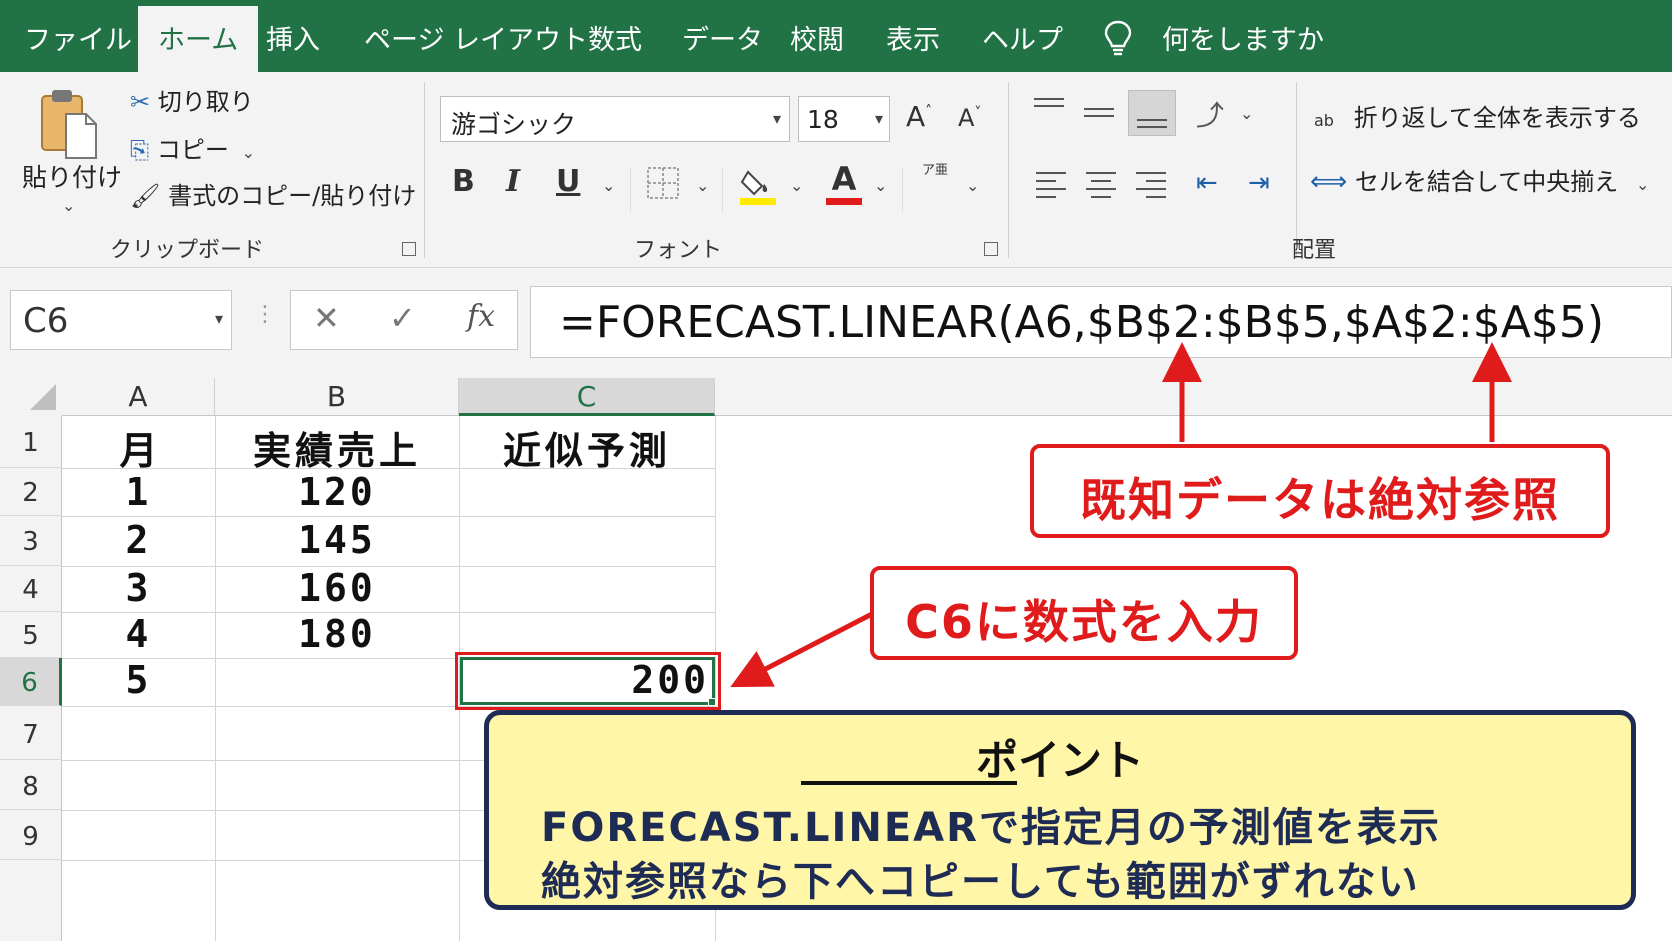 The height and width of the screenshot is (941, 1672). I want to click on enter-formula-callout: C6に数式を入力, so click(1084, 613).